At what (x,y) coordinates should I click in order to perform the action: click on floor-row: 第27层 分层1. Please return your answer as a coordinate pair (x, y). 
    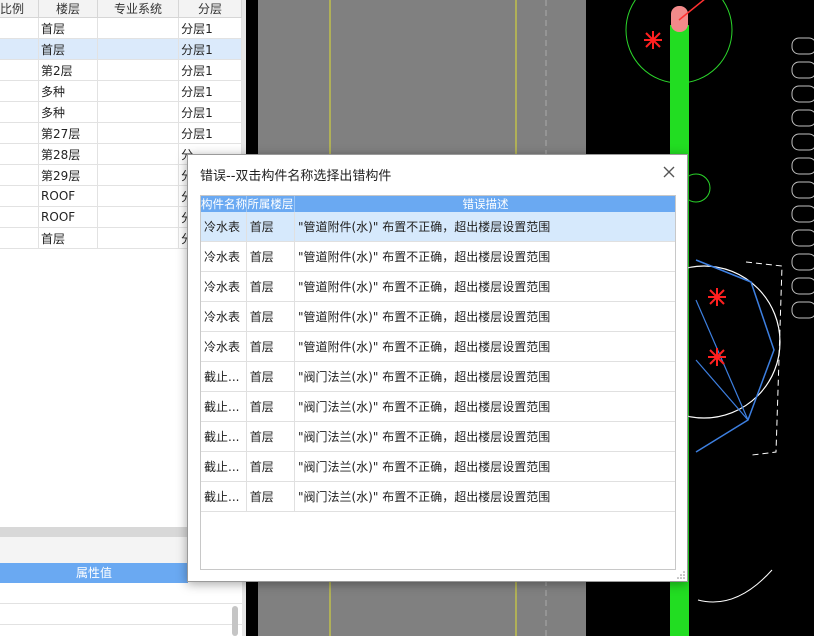
    Looking at the image, I should click on (121, 133).